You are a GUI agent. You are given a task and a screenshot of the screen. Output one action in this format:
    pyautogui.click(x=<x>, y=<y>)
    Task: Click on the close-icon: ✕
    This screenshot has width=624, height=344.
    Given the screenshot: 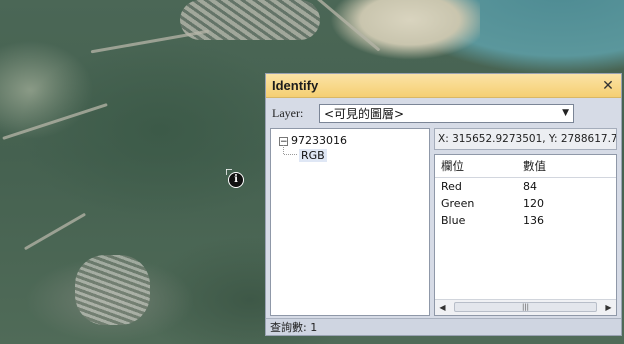 What is the action you would take?
    pyautogui.click(x=608, y=86)
    